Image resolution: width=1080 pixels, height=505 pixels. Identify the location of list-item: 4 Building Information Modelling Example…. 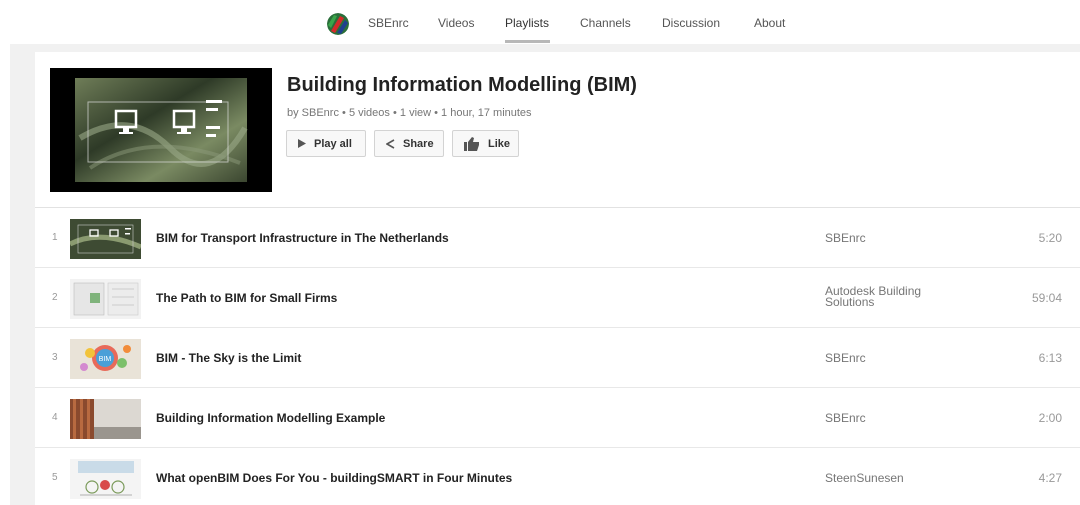
(557, 418).